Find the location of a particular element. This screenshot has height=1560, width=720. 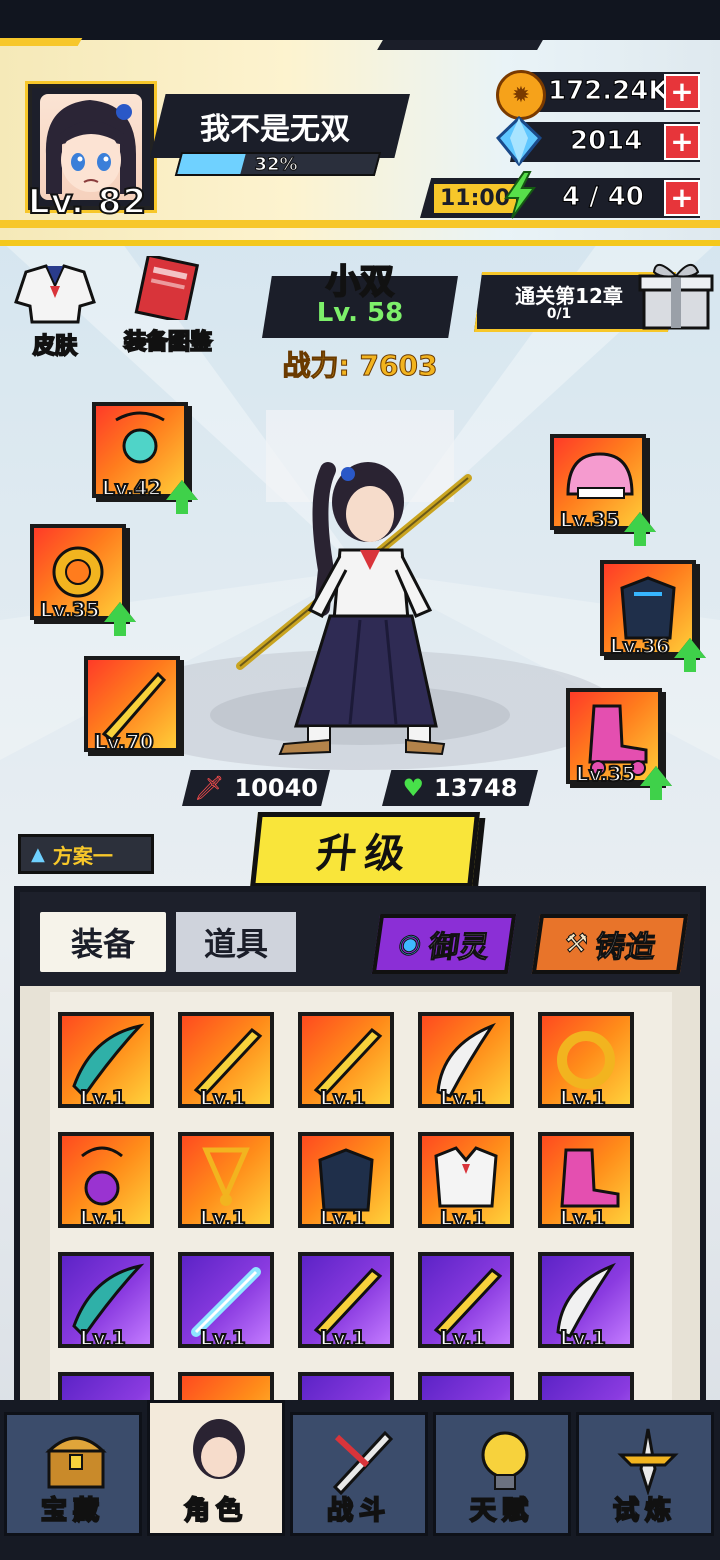

spirit-swirl-icon: ◉ is located at coordinates (410, 944).